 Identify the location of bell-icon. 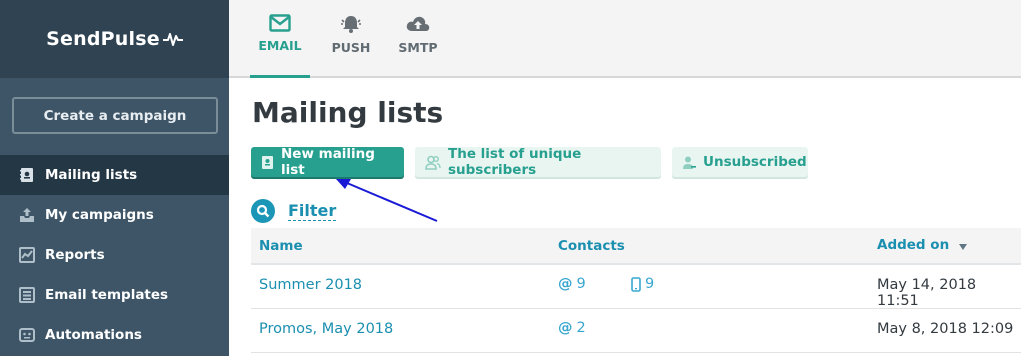
(351, 24).